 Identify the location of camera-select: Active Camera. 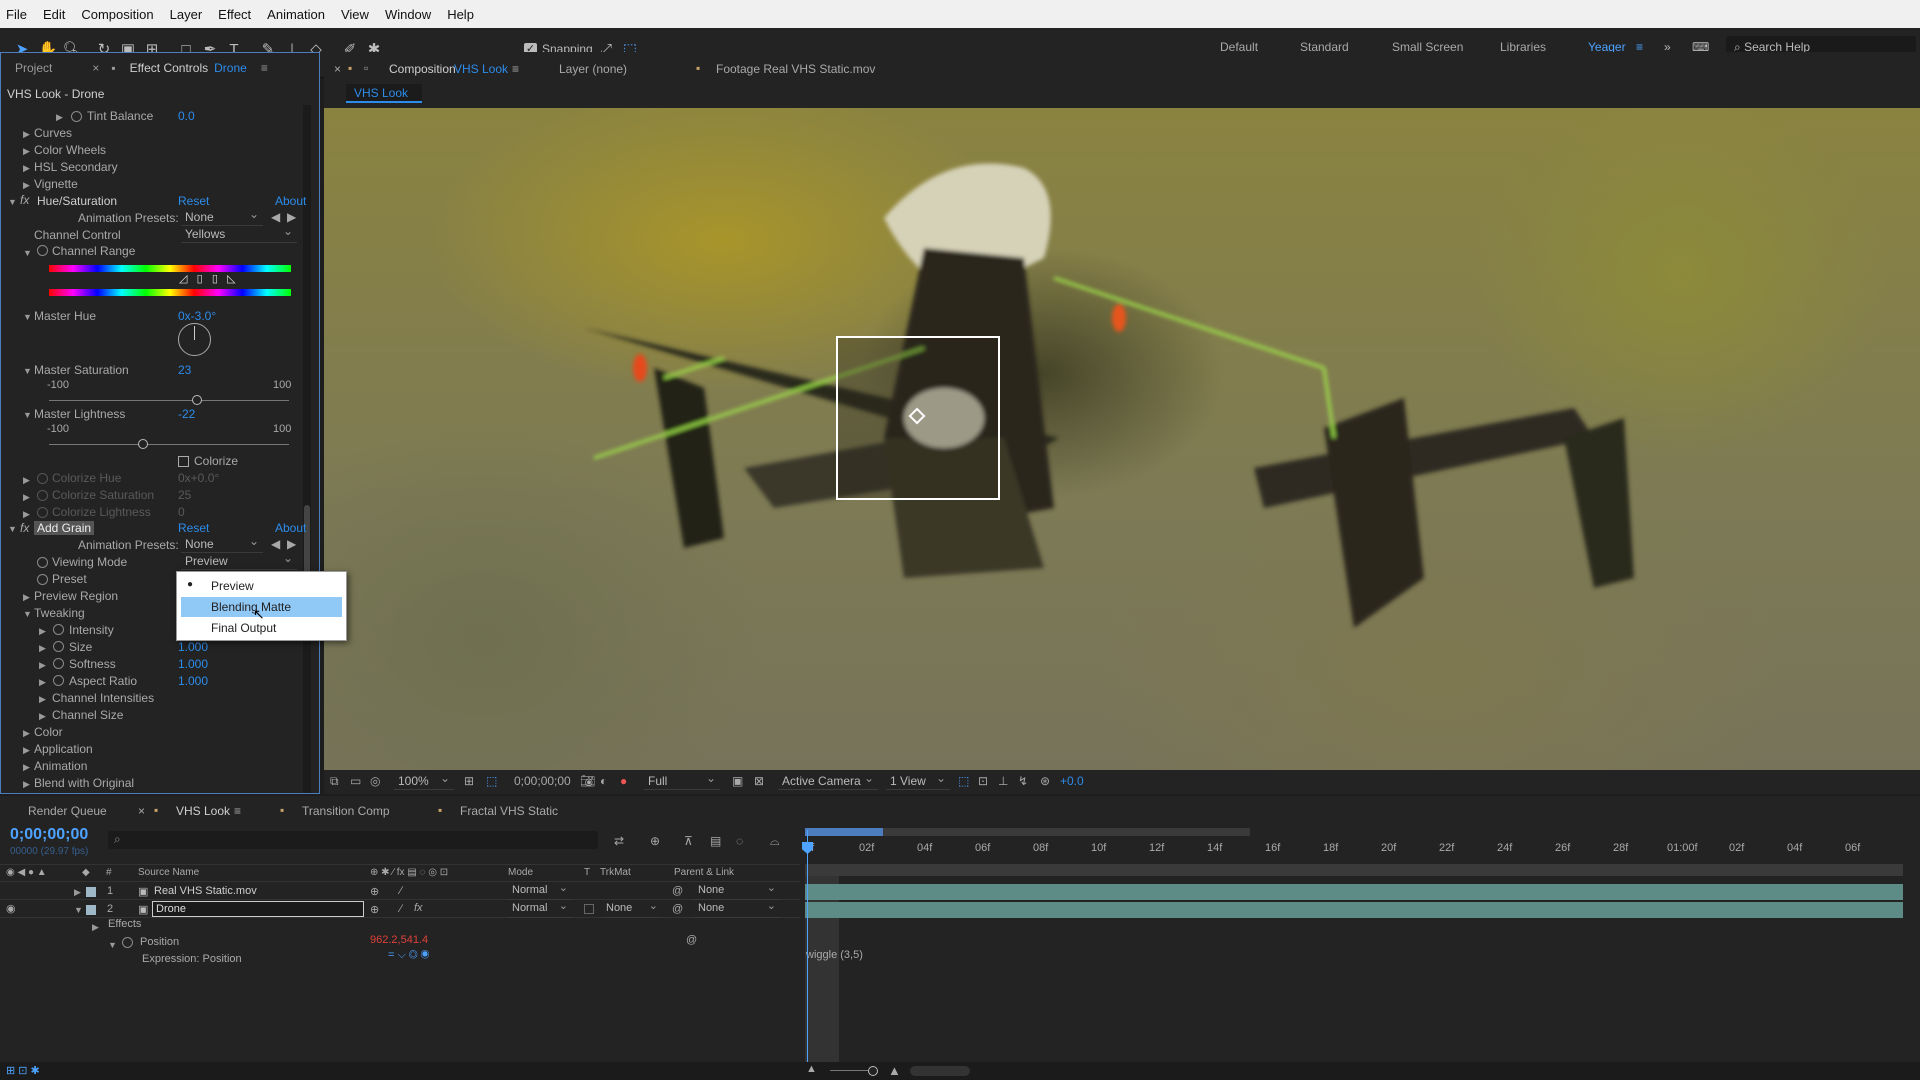
(828, 780).